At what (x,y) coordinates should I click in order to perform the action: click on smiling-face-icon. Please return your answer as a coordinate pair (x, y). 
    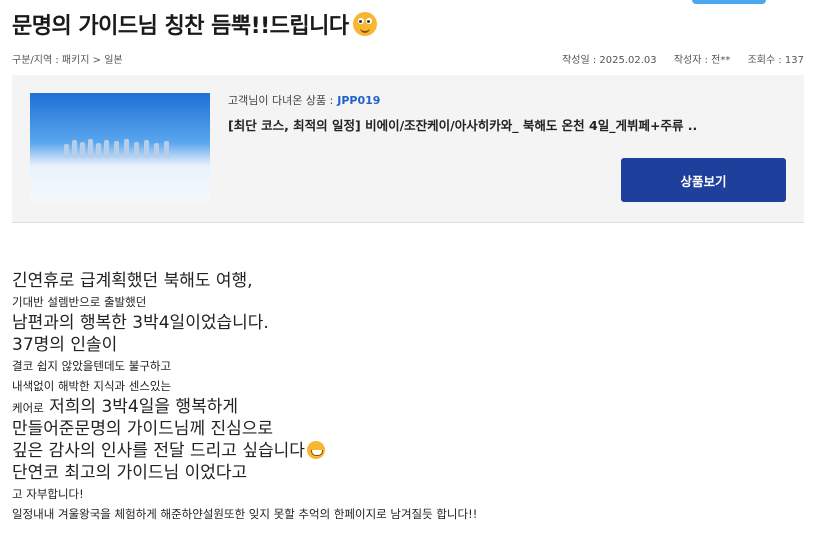
    Looking at the image, I should click on (364, 24).